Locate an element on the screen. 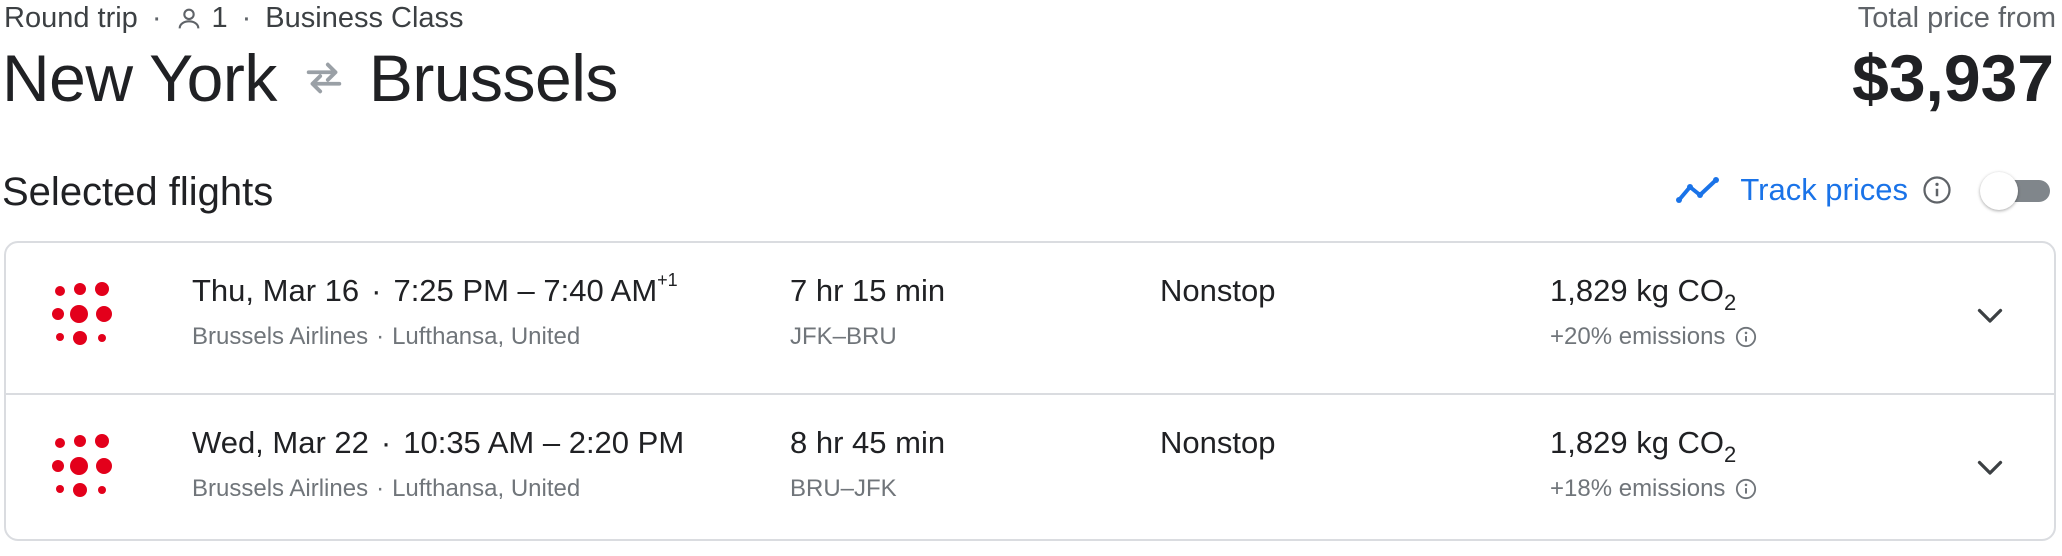 This screenshot has height=556, width=2062. total-price-label: Total price from is located at coordinates (1956, 18).